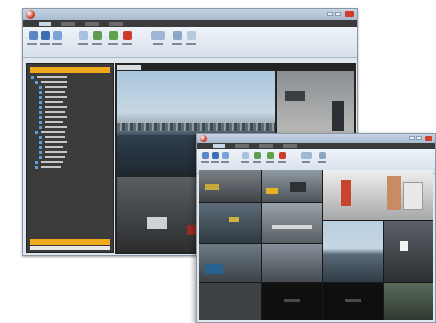 This screenshot has width=436, height=323. What do you see at coordinates (190, 14) in the screenshot?
I see `back-titlebar` at bounding box center [190, 14].